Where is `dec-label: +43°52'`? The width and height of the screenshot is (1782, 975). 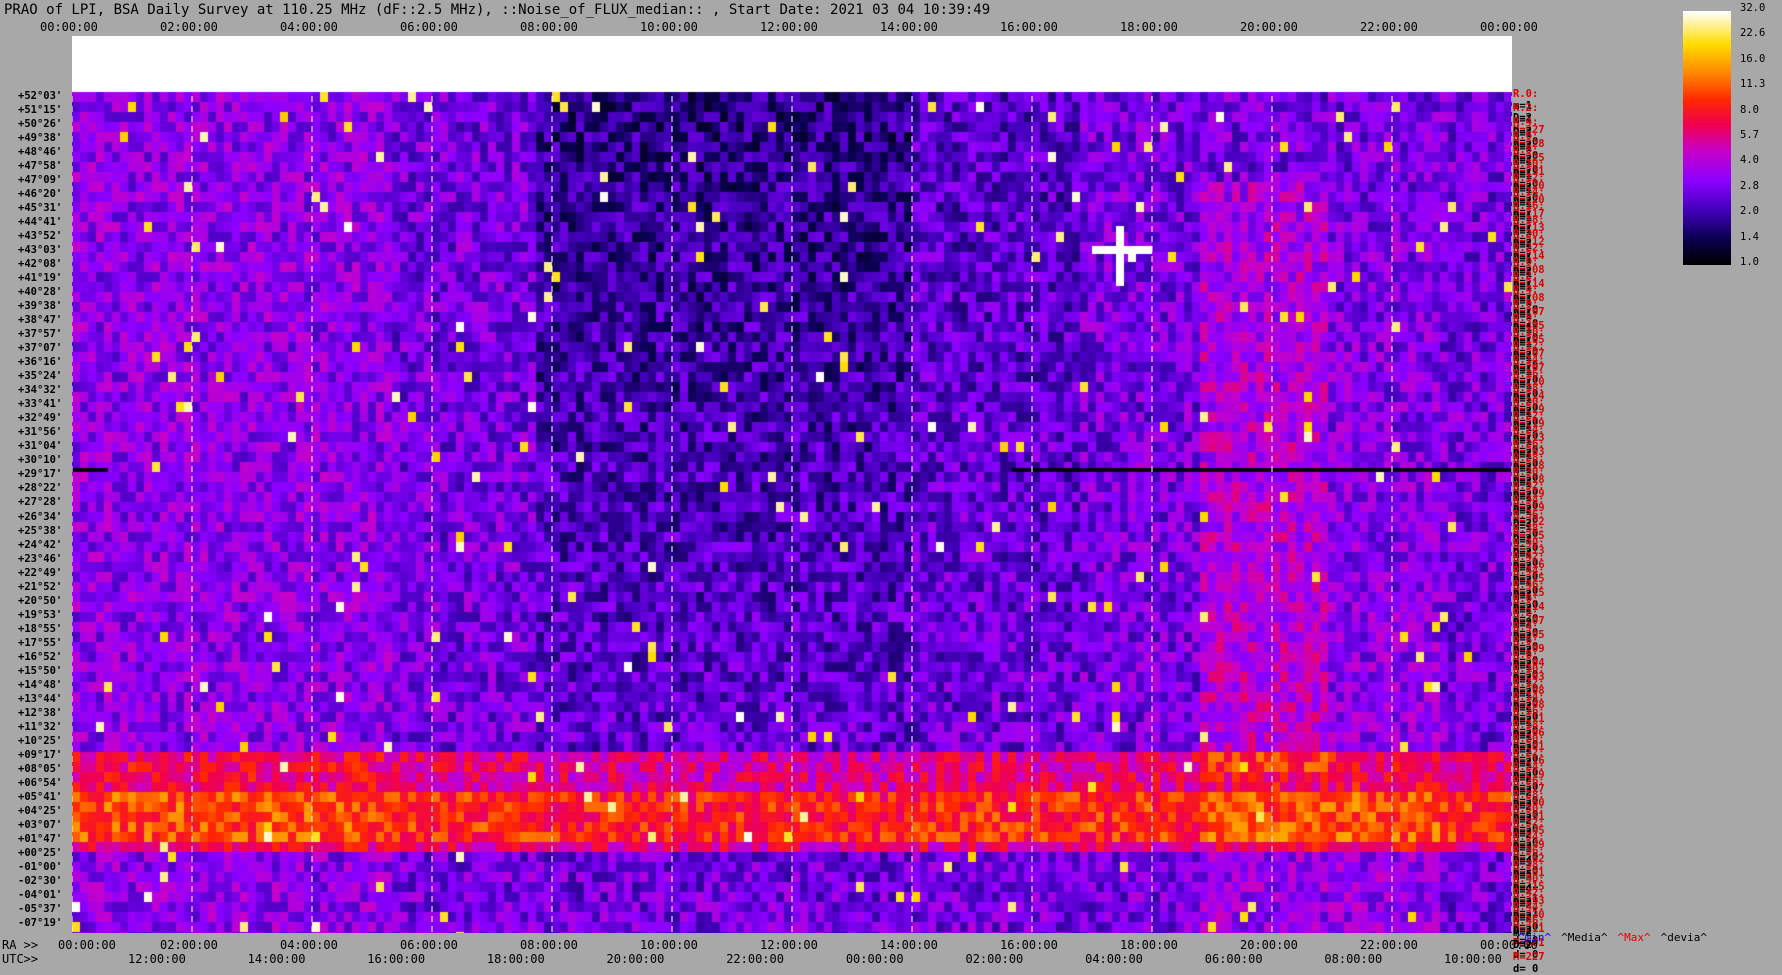 dec-label: +43°52' is located at coordinates (40, 236).